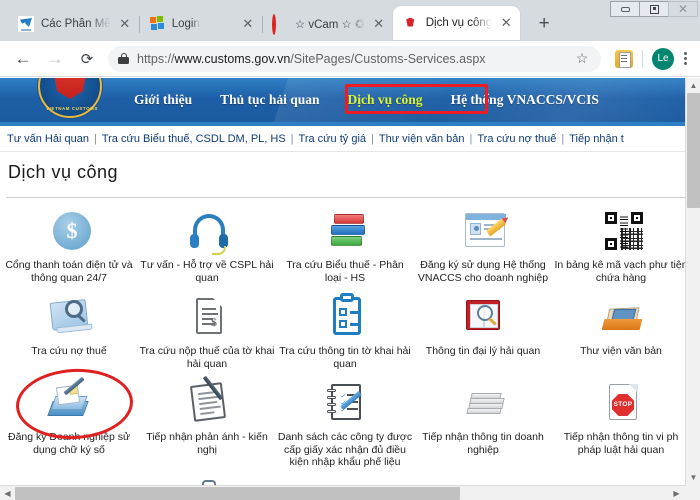 The width and height of the screenshot is (700, 500). What do you see at coordinates (7, 493) in the screenshot?
I see `scroll-left-icon: ◀` at bounding box center [7, 493].